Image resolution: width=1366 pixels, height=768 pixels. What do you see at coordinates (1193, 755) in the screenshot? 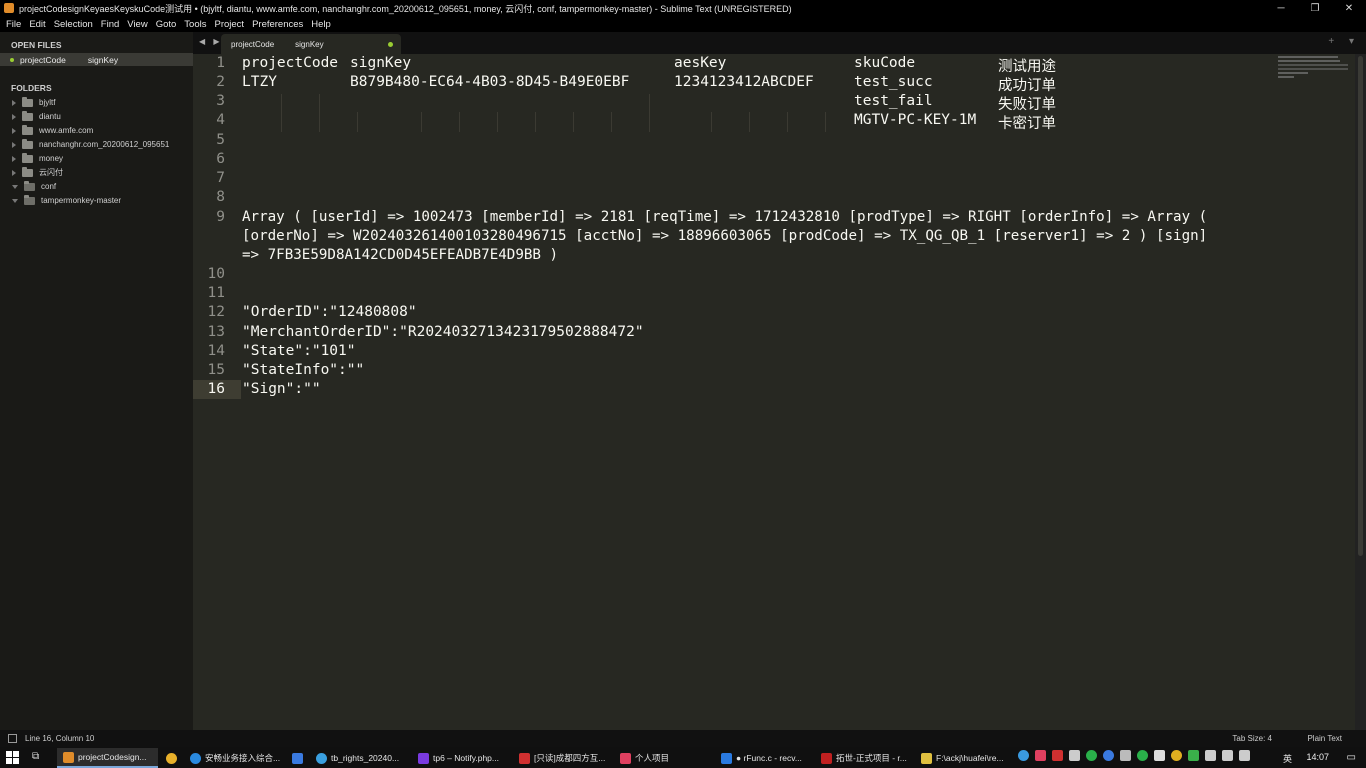
I see `security-shield-icon` at bounding box center [1193, 755].